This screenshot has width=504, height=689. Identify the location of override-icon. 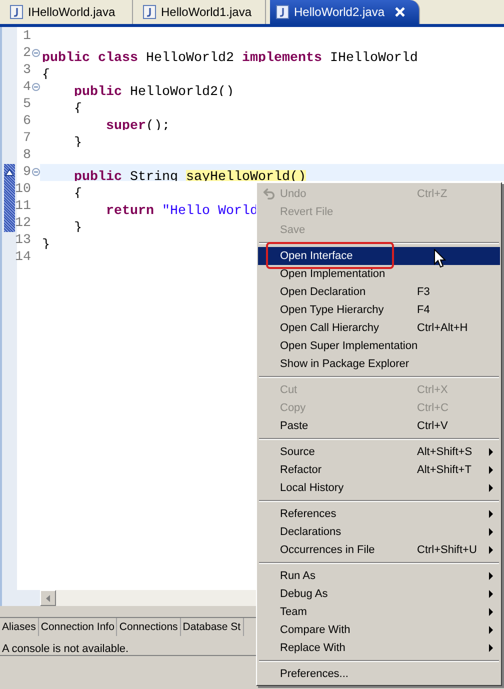
(9, 172).